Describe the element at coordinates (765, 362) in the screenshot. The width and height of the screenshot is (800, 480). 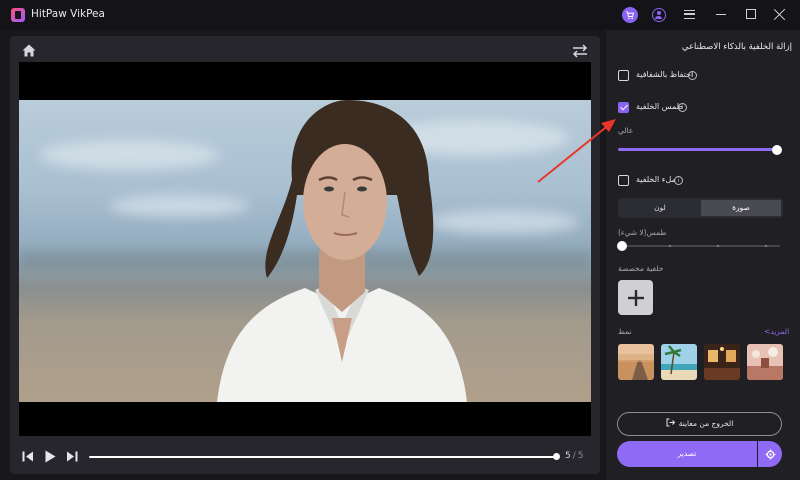
I see `style-thumb-cafe-interior` at that location.